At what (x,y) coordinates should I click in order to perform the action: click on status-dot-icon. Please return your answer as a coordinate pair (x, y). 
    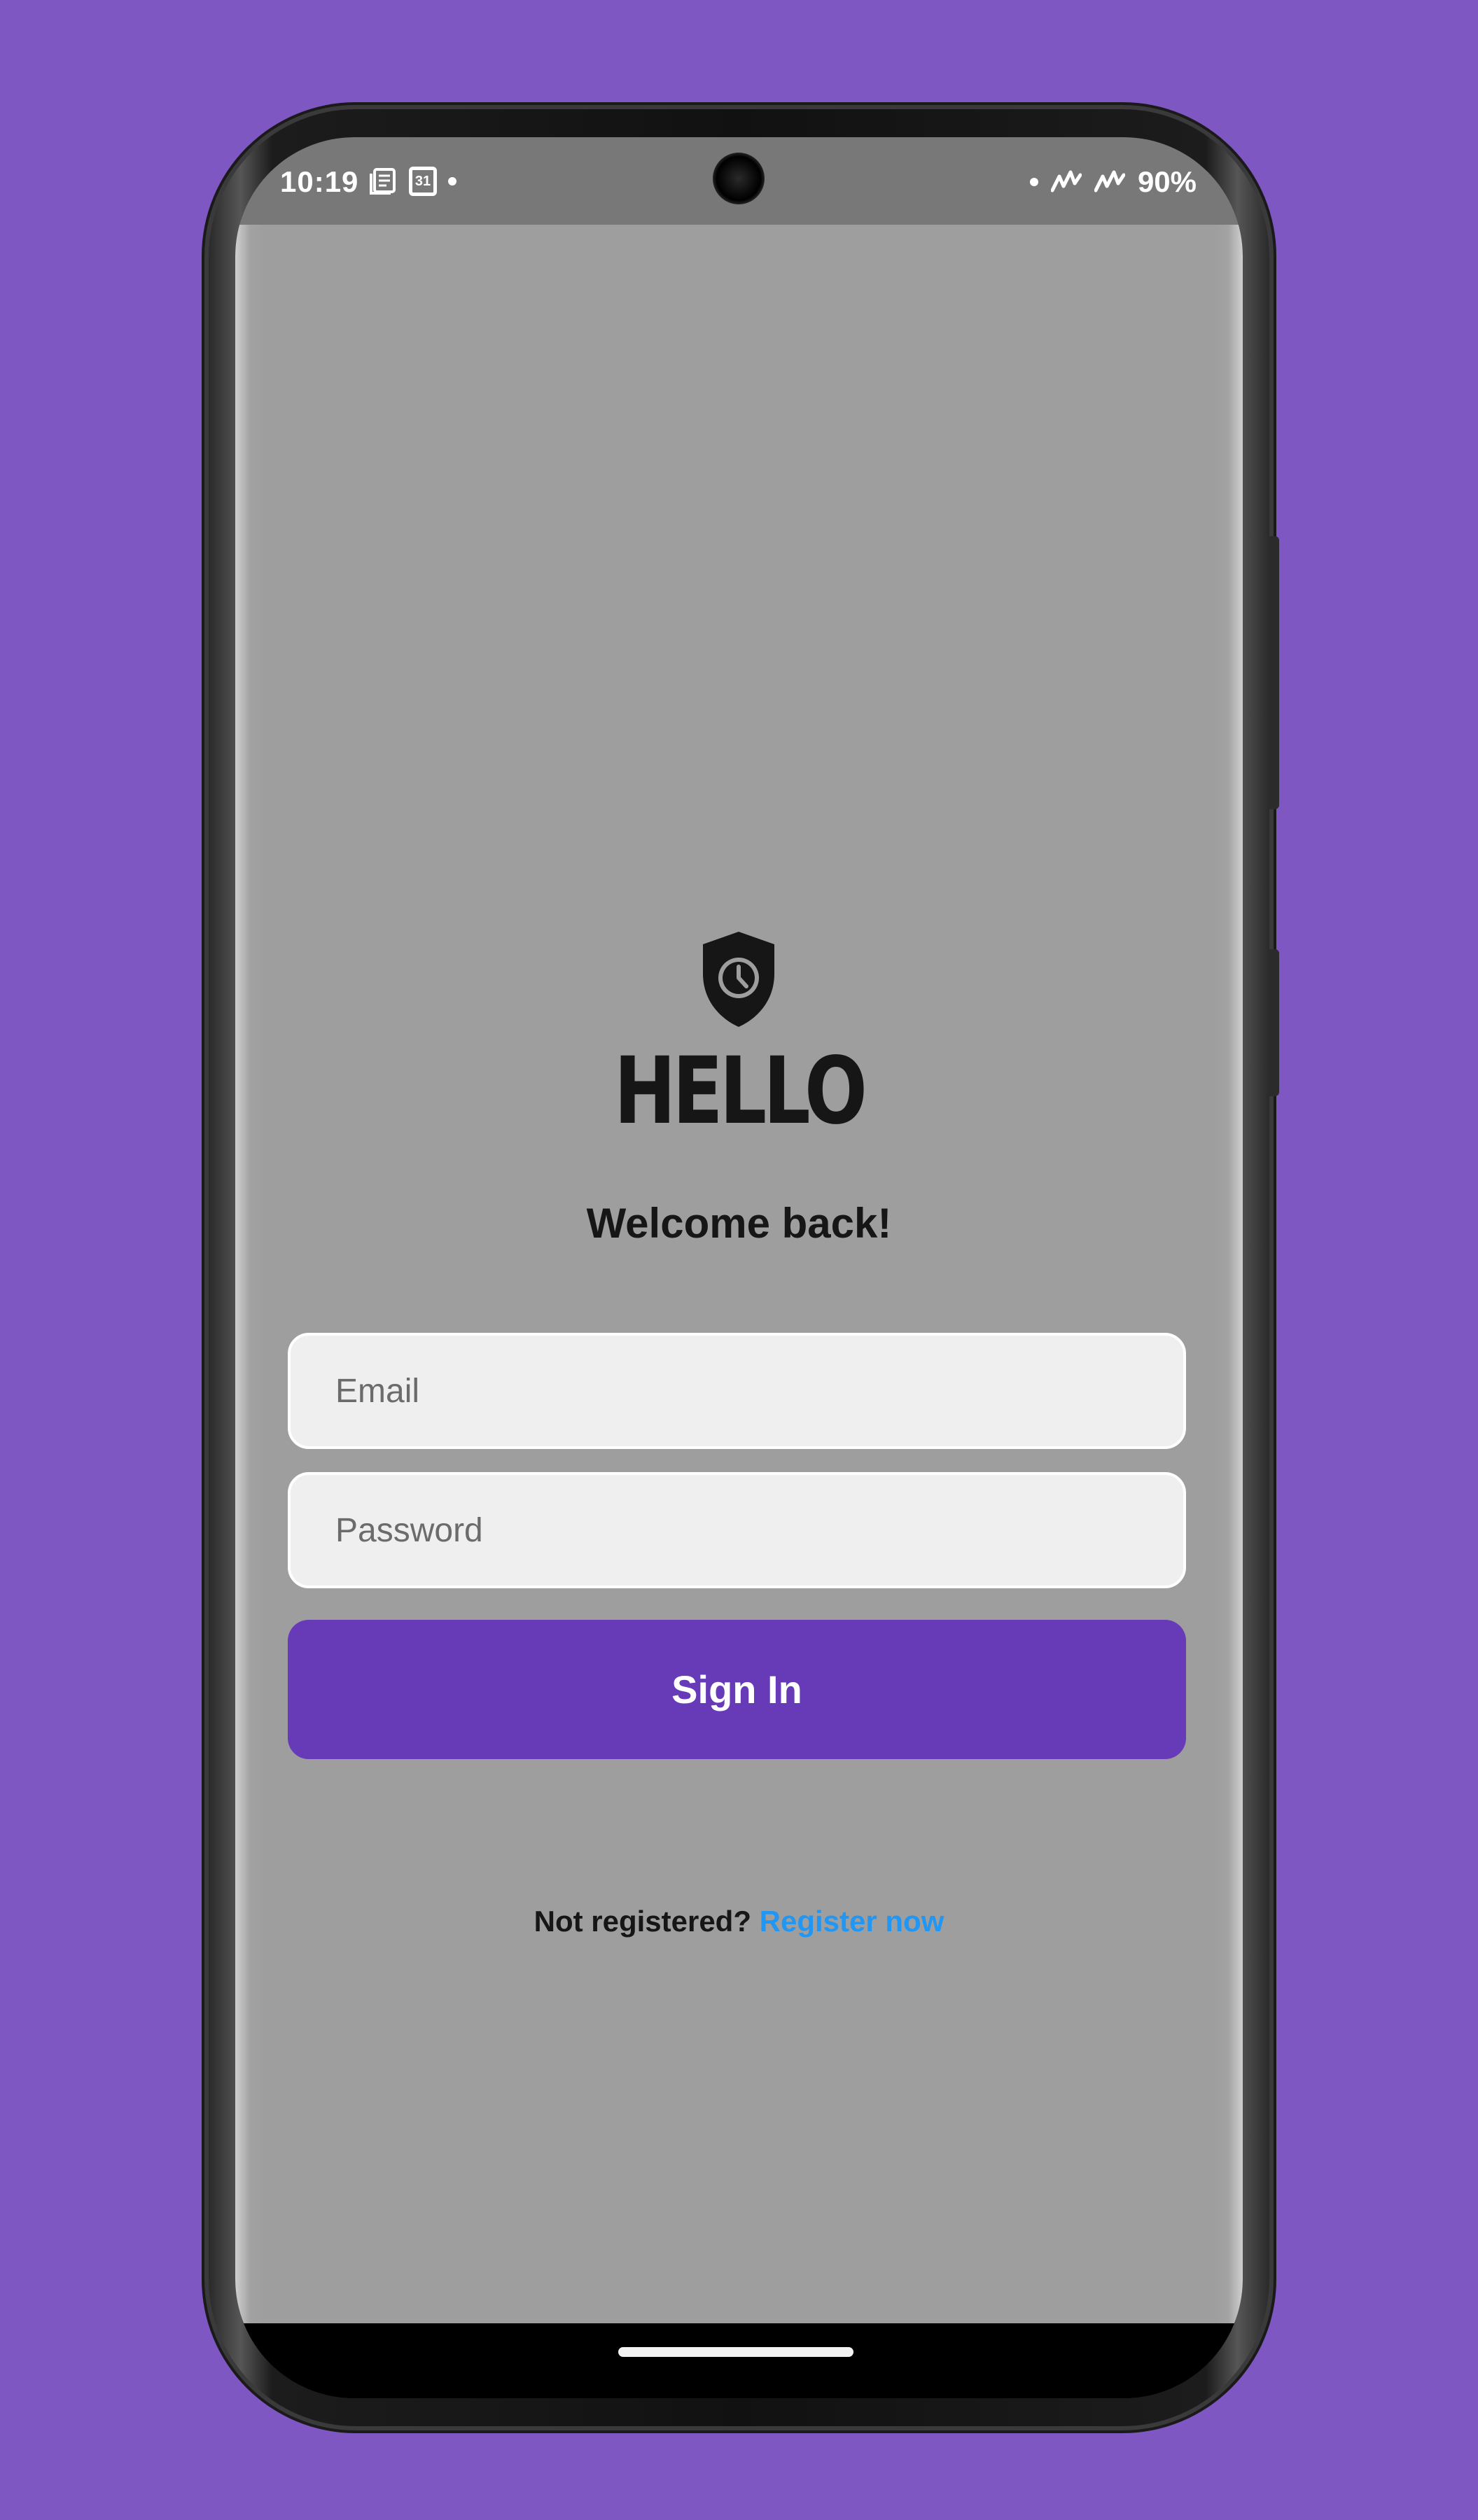
    Looking at the image, I should click on (1034, 182).